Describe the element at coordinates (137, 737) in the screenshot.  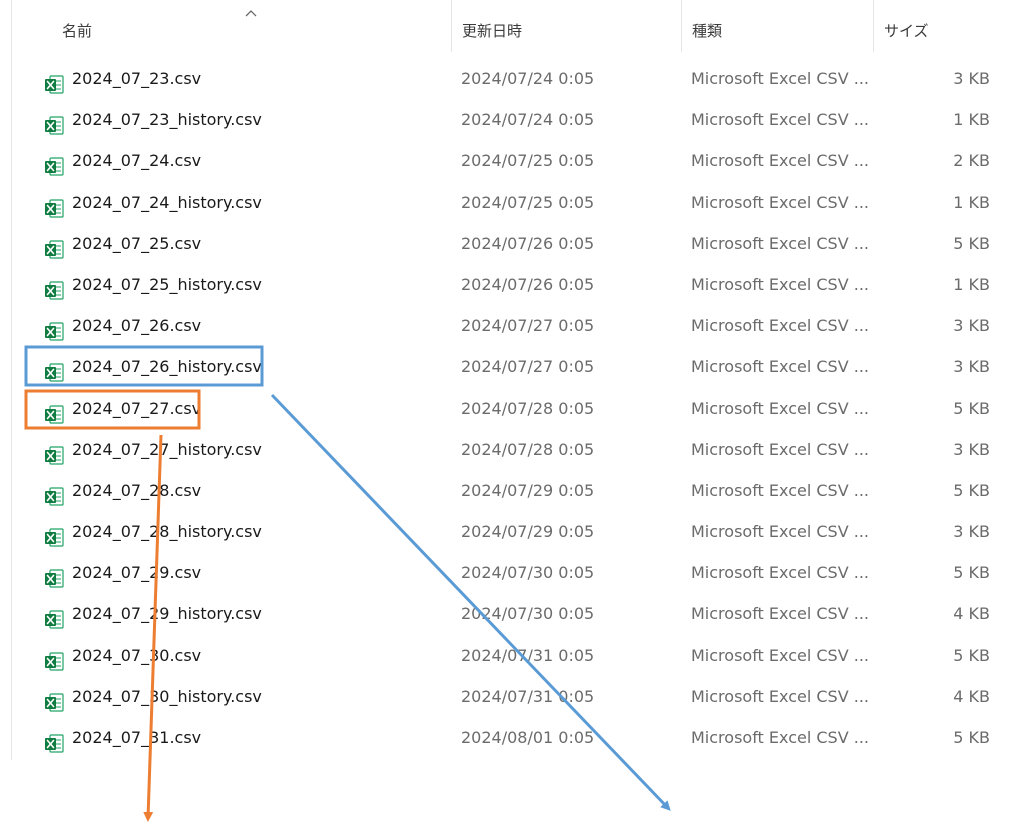
I see `file-name: 2024_07_31.csv` at that location.